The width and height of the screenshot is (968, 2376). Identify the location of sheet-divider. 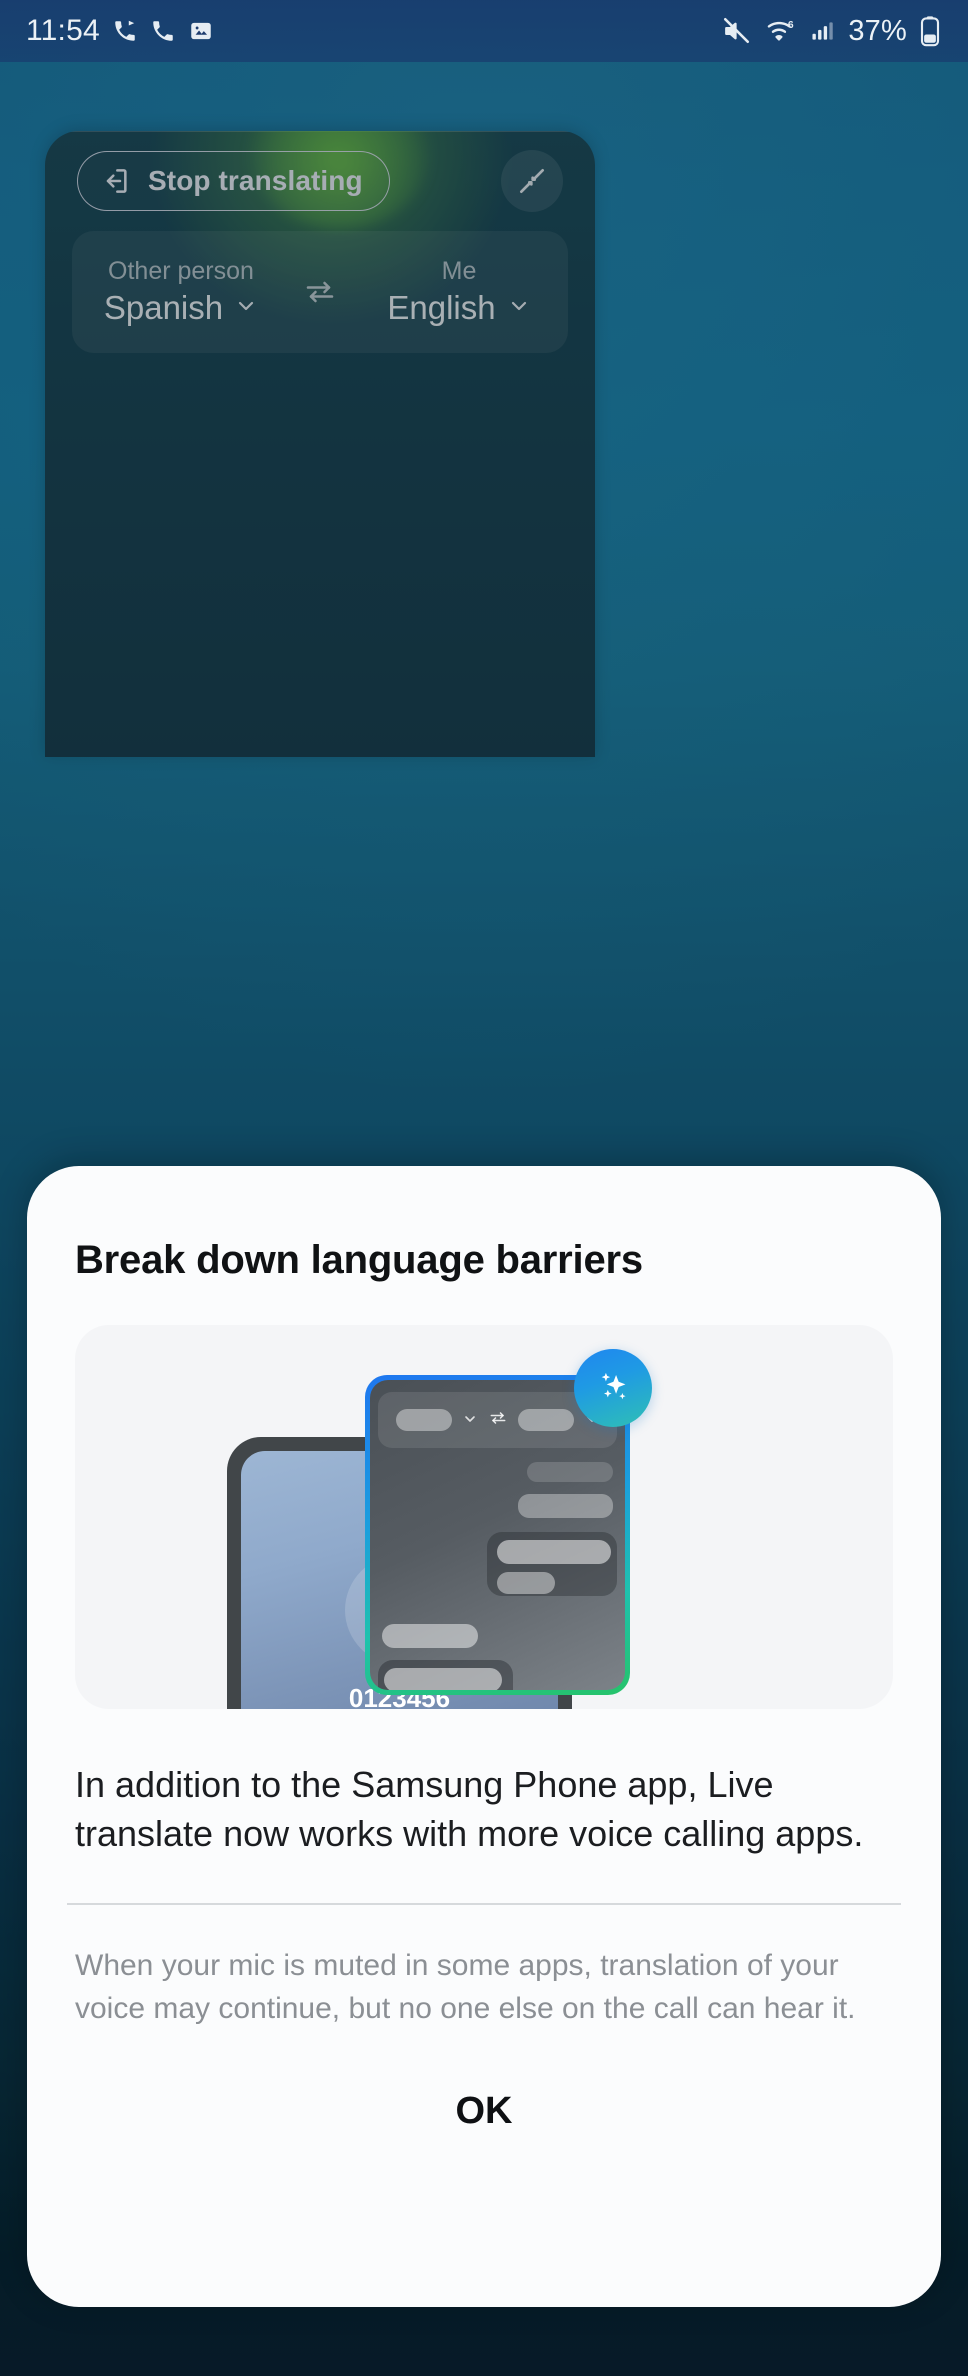
(484, 1903).